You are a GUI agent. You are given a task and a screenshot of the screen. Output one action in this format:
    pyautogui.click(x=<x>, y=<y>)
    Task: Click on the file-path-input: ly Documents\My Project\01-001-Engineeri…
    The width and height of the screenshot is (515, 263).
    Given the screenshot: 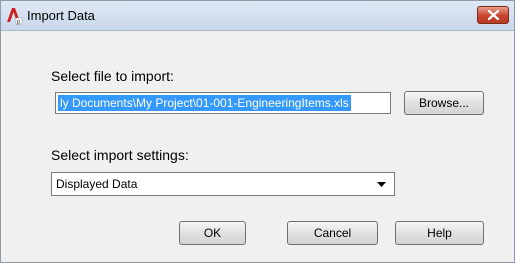 What is the action you would take?
    pyautogui.click(x=223, y=103)
    